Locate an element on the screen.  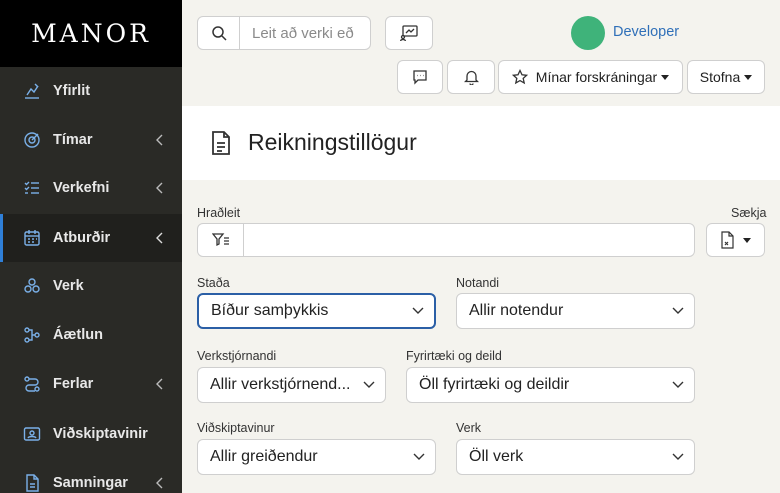
sidebar-item-verkefni: Verkefni is located at coordinates (91, 188).